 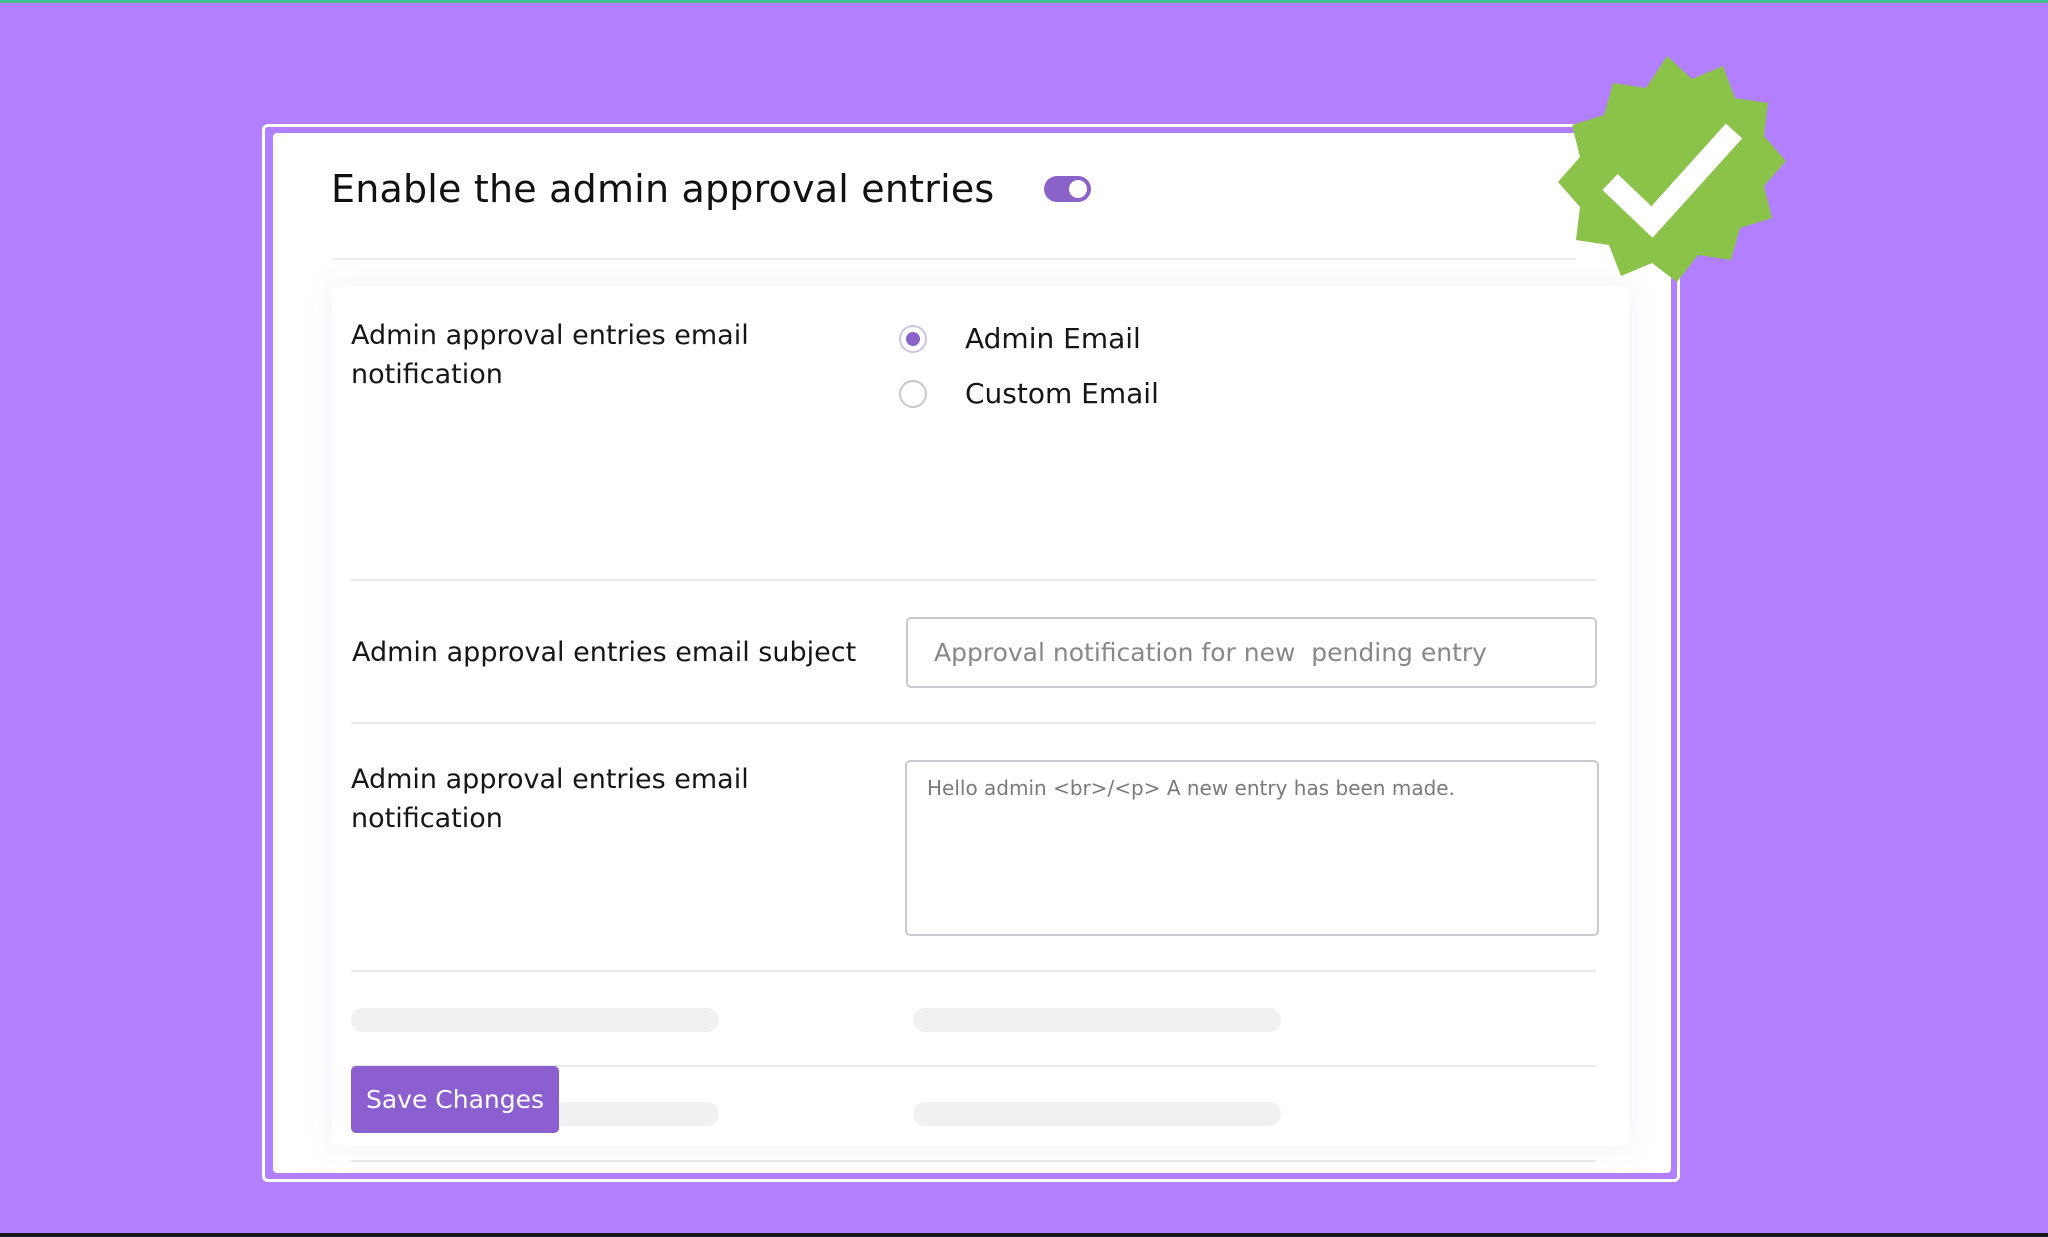 I want to click on top-accent-line, so click(x=1024, y=1).